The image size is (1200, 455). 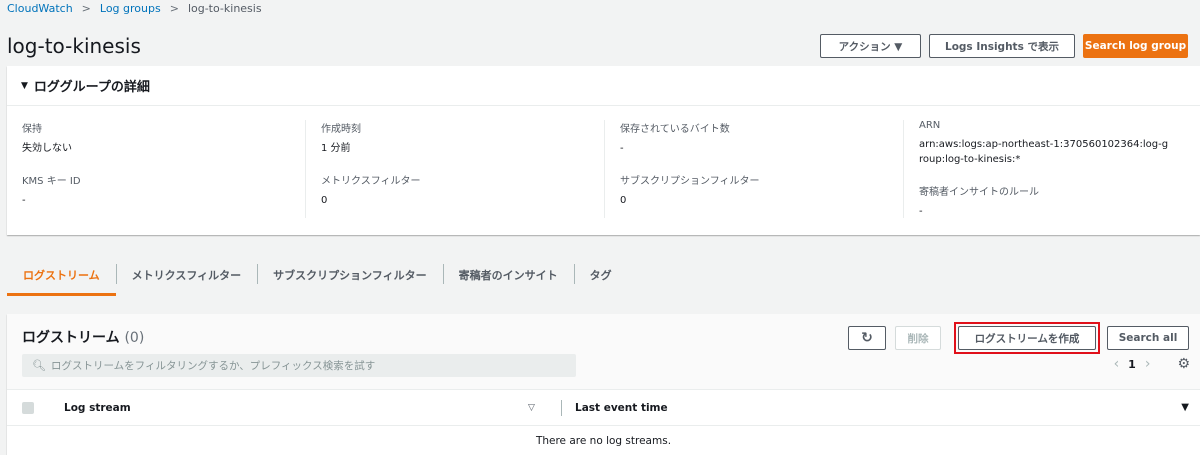 What do you see at coordinates (341, 129) in the screenshot?
I see `field-label: 作成時刻` at bounding box center [341, 129].